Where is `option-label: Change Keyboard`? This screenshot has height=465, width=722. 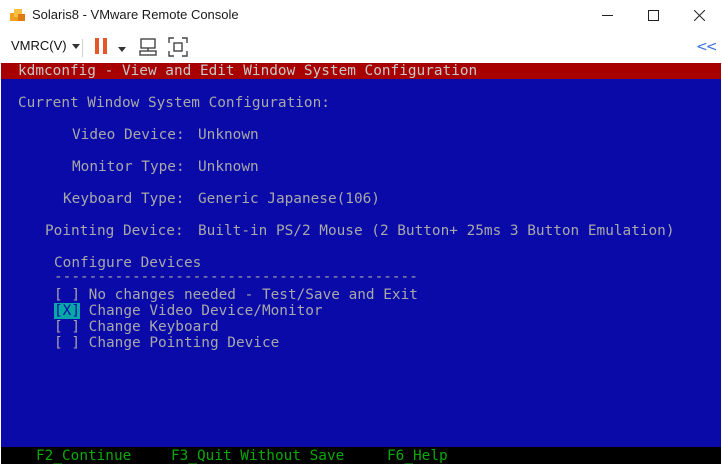
option-label: Change Keyboard is located at coordinates (153, 327).